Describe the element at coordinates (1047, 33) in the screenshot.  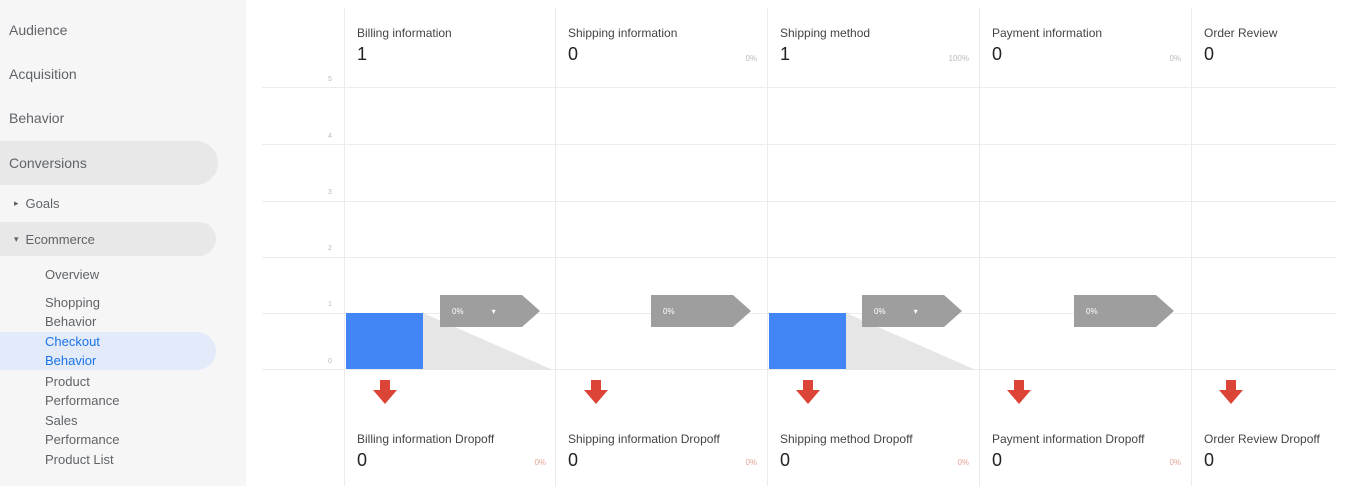
I see `step-title: Payment information` at that location.